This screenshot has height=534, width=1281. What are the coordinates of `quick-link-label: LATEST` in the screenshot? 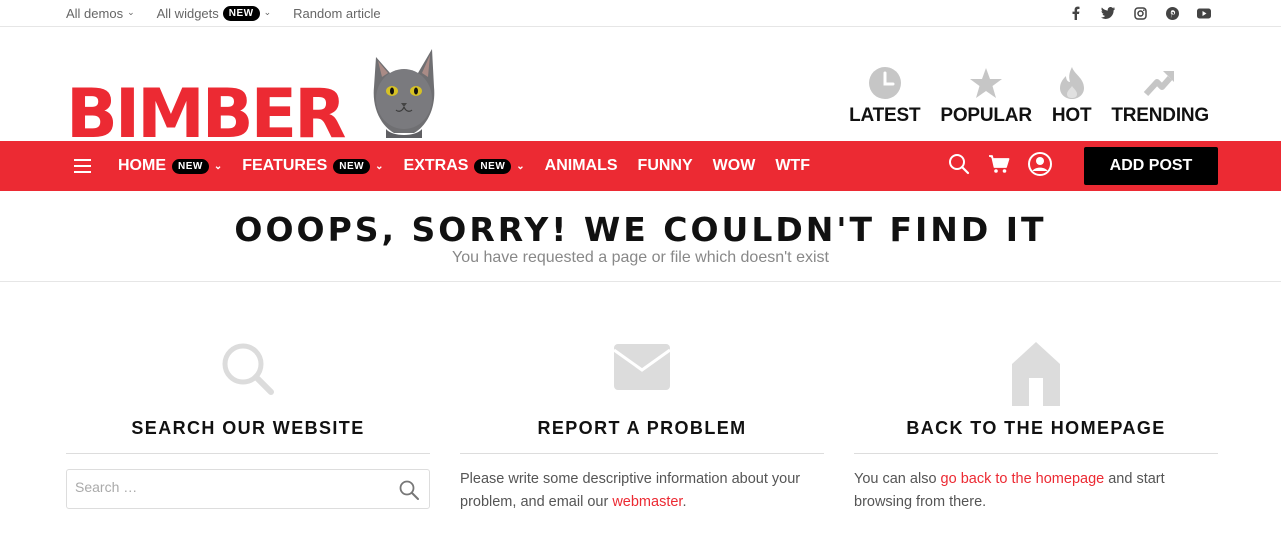 It's located at (885, 115).